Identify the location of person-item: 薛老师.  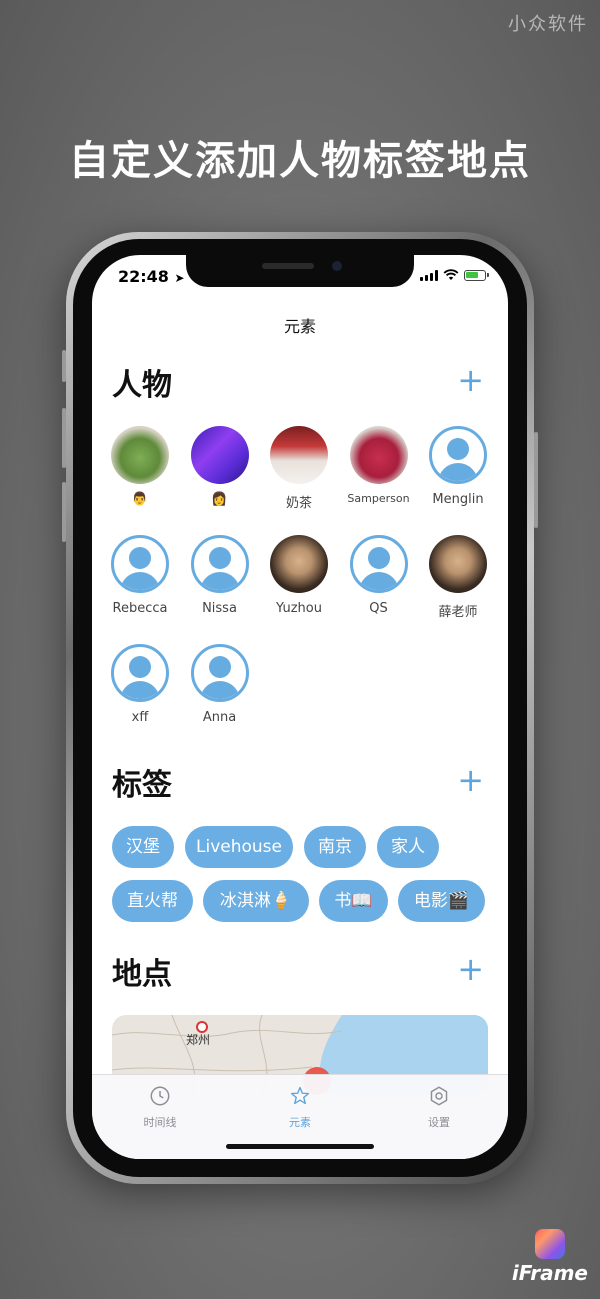
(458, 577).